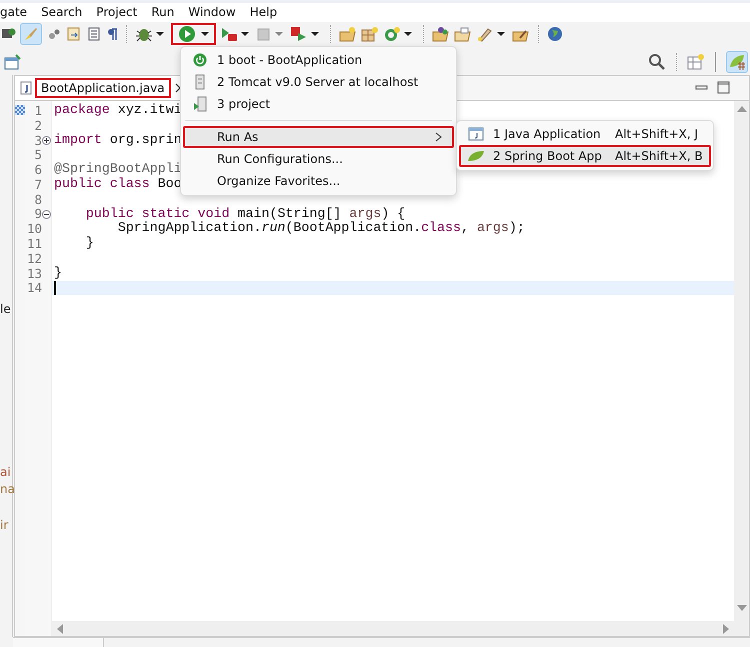 Image resolution: width=750 pixels, height=647 pixels. Describe the element at coordinates (245, 213) in the screenshot. I see `code-line: public static void main(String[] args) {` at that location.